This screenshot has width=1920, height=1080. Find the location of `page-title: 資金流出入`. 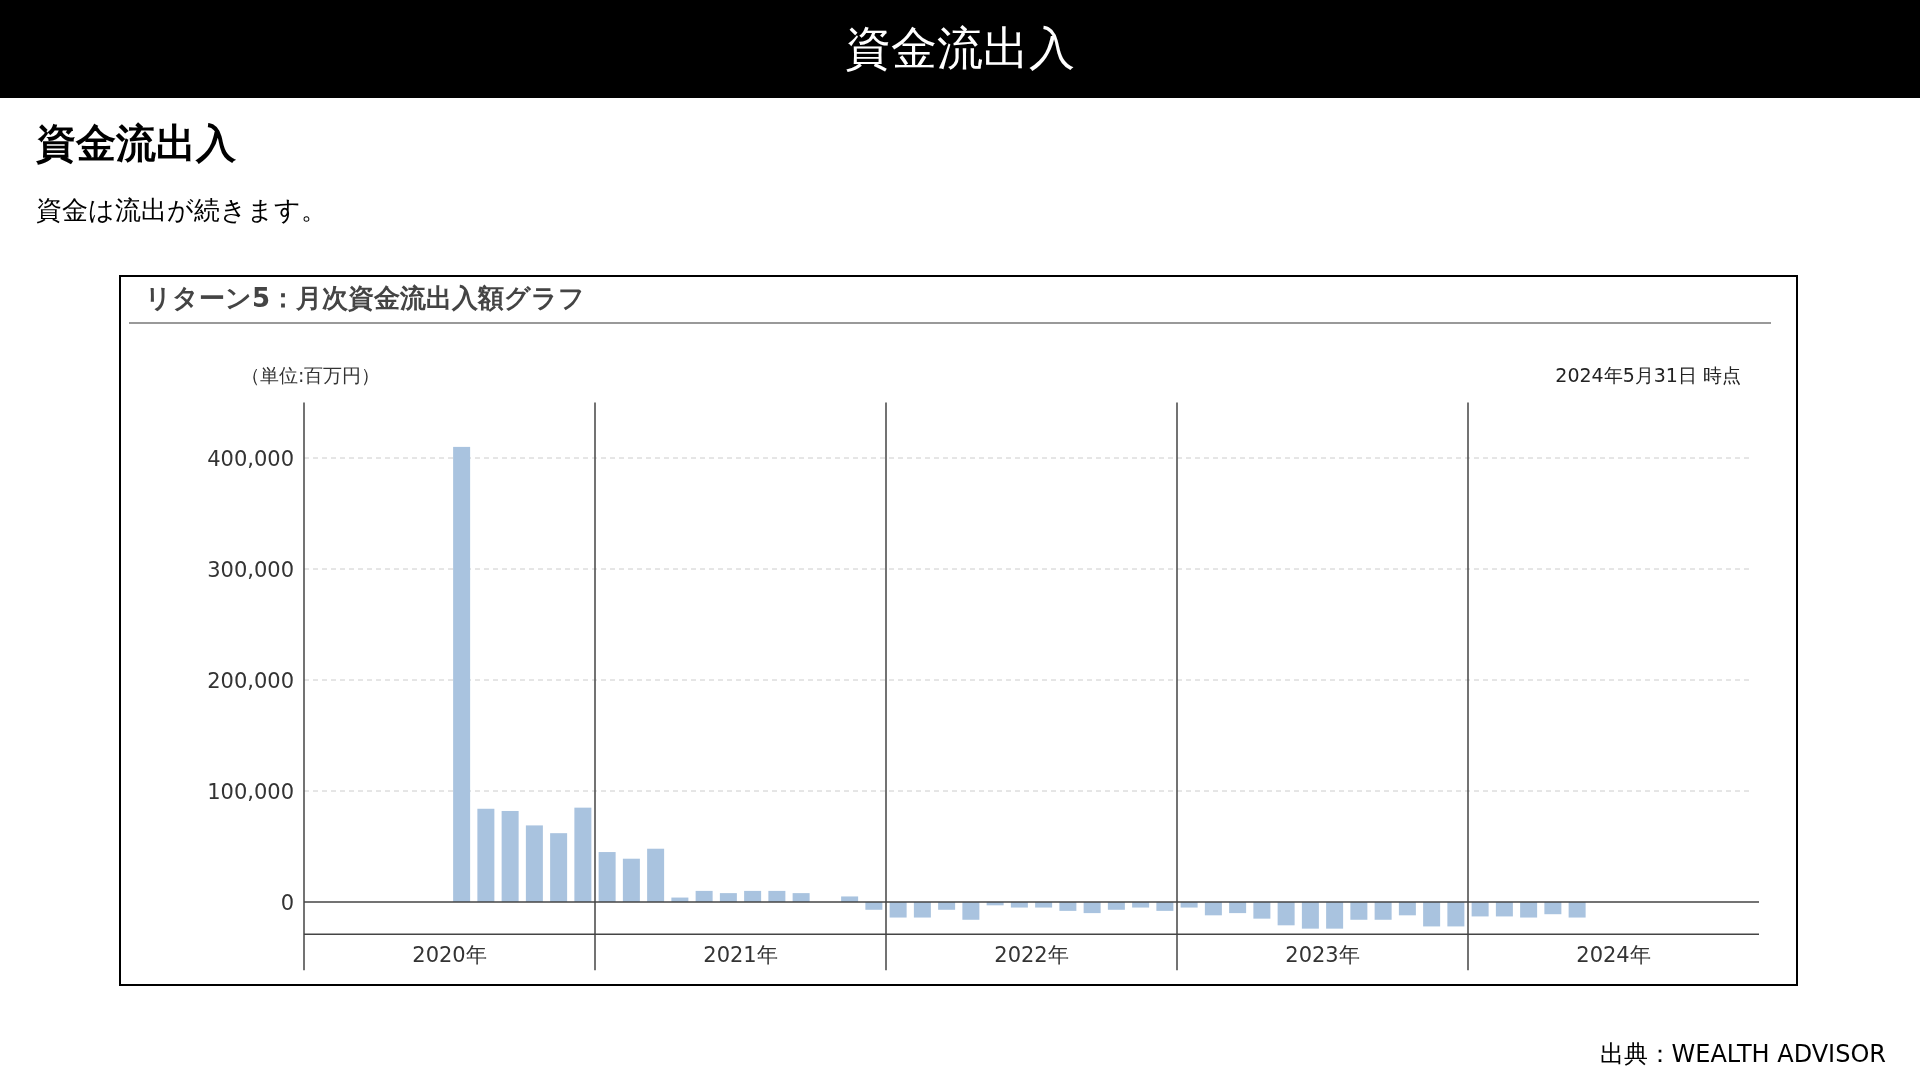

page-title: 資金流出入 is located at coordinates (960, 48).